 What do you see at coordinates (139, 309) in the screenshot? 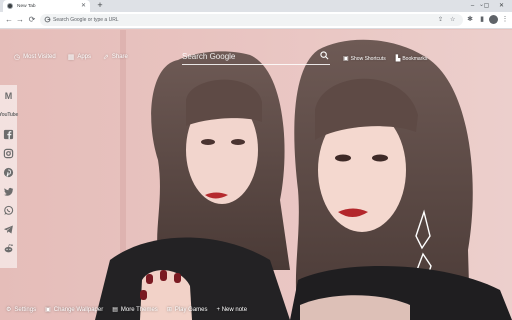
I see `more-themes-label: More Themes` at bounding box center [139, 309].